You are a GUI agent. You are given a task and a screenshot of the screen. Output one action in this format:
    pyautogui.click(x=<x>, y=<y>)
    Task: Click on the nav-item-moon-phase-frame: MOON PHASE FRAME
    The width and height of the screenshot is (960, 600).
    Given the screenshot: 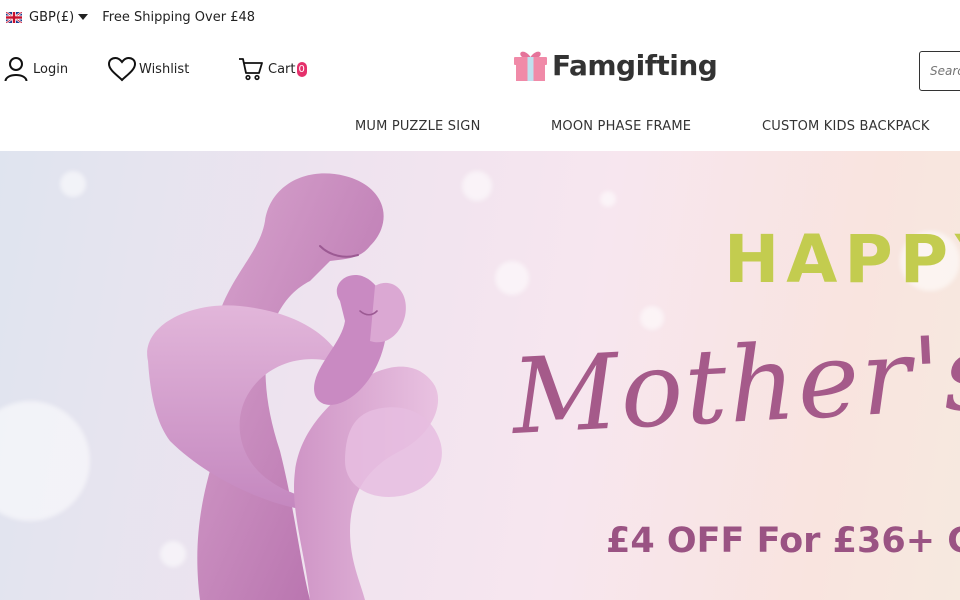 What is the action you would take?
    pyautogui.click(x=621, y=126)
    